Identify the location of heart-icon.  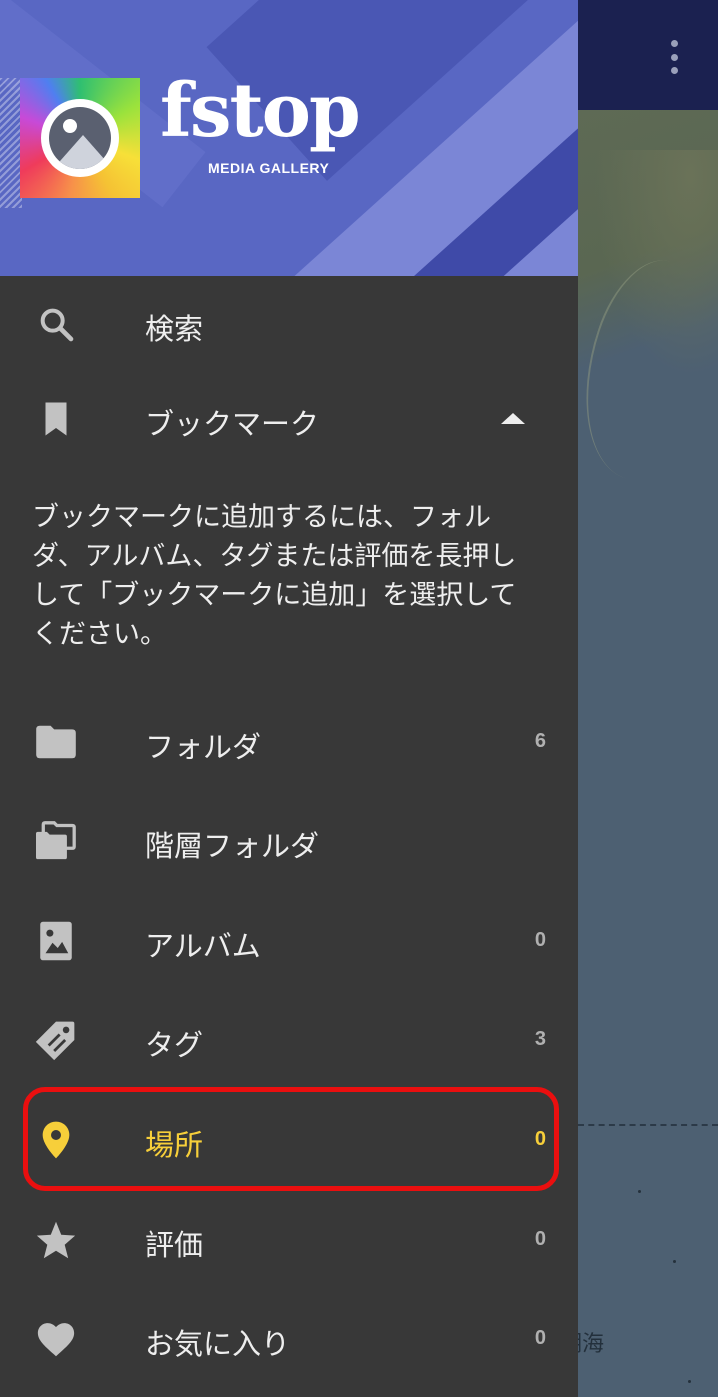
(56, 1339).